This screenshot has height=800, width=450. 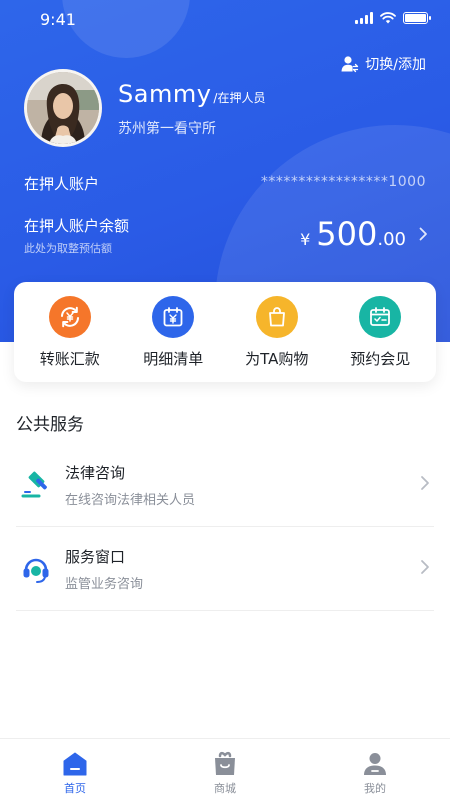 I want to click on service-service-window: 服务窗口 监管业务咨询, so click(x=225, y=569).